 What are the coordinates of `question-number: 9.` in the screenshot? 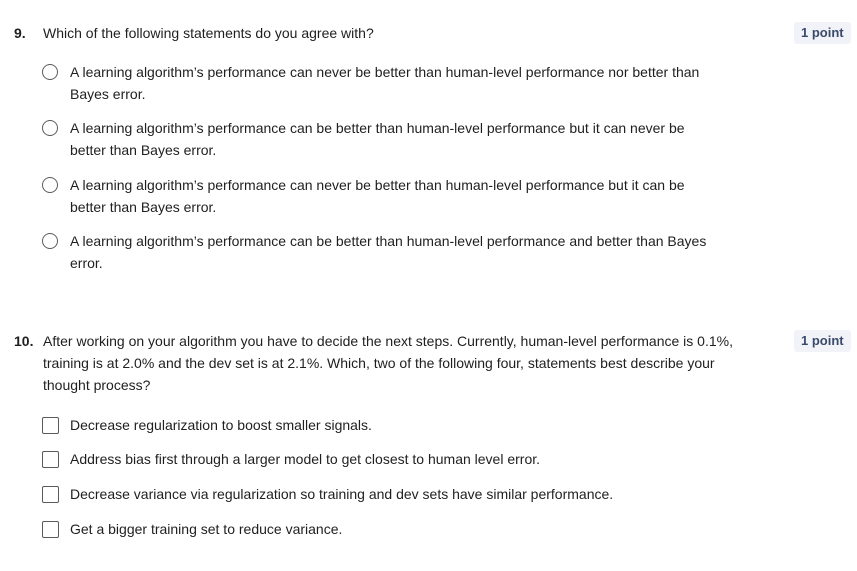 It's located at (20, 33).